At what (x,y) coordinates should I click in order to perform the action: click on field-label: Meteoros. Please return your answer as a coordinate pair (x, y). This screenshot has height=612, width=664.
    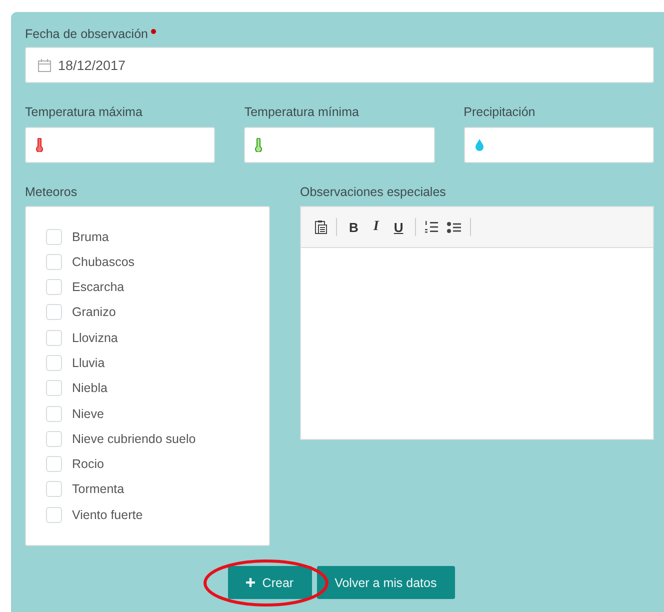
    Looking at the image, I should click on (51, 192).